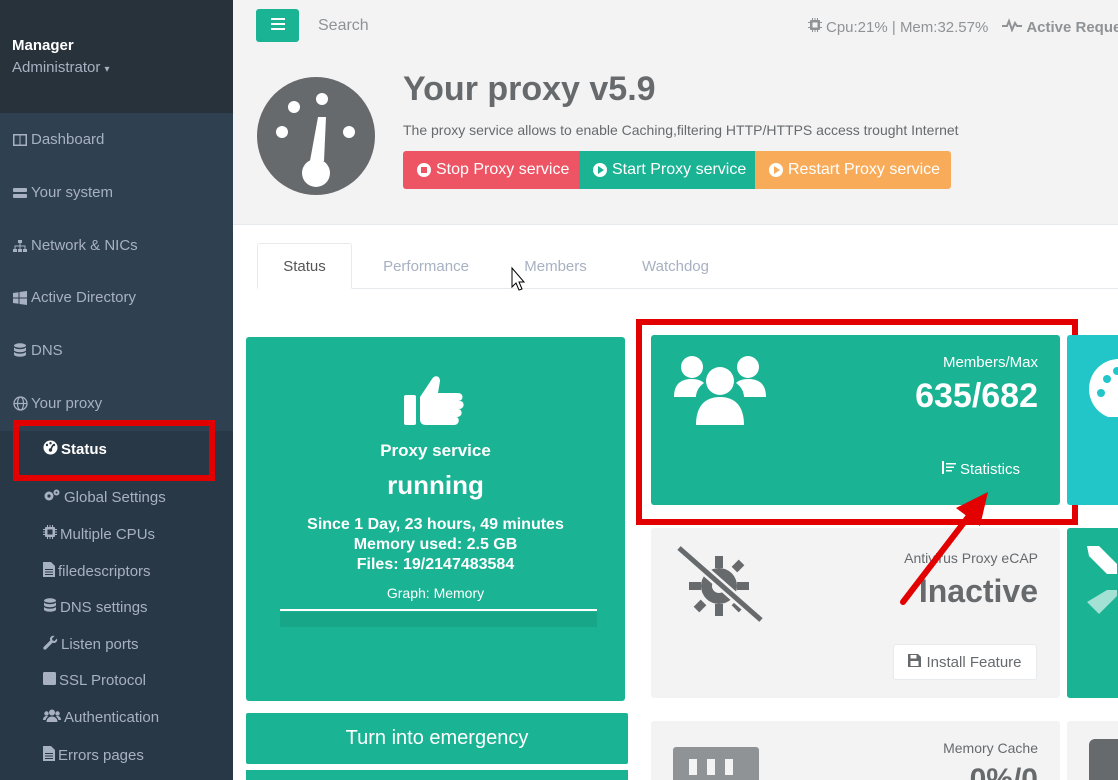 Image resolution: width=1118 pixels, height=780 pixels. I want to click on stop-icon, so click(424, 170).